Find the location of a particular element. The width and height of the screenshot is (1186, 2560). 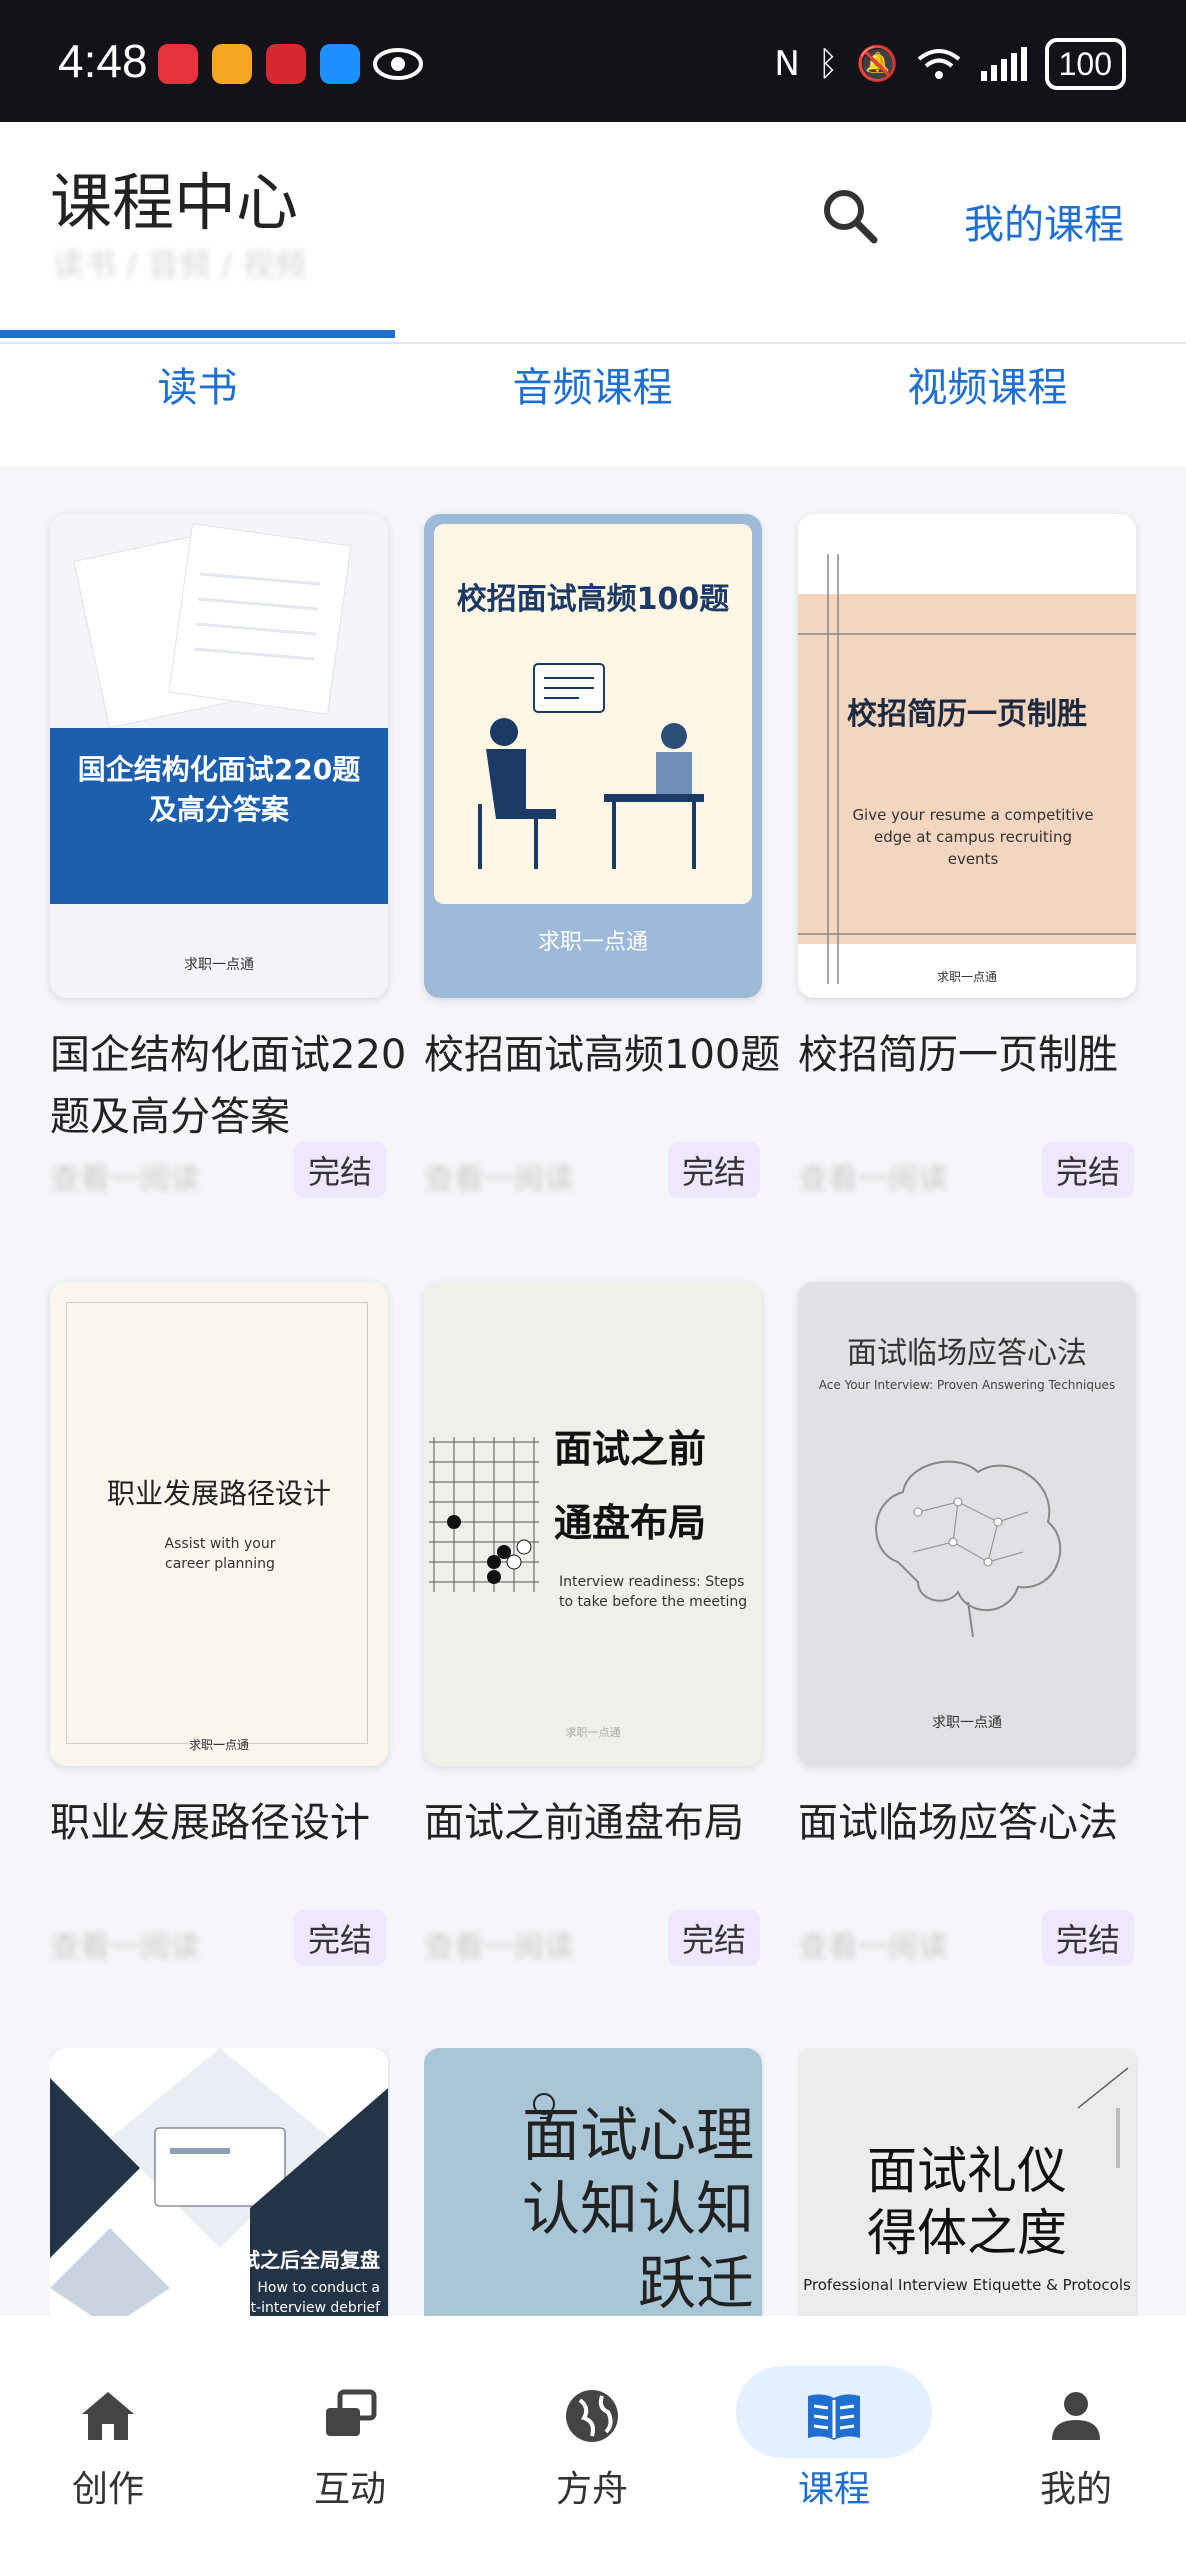

battery-icon: 100 is located at coordinates (1085, 64).